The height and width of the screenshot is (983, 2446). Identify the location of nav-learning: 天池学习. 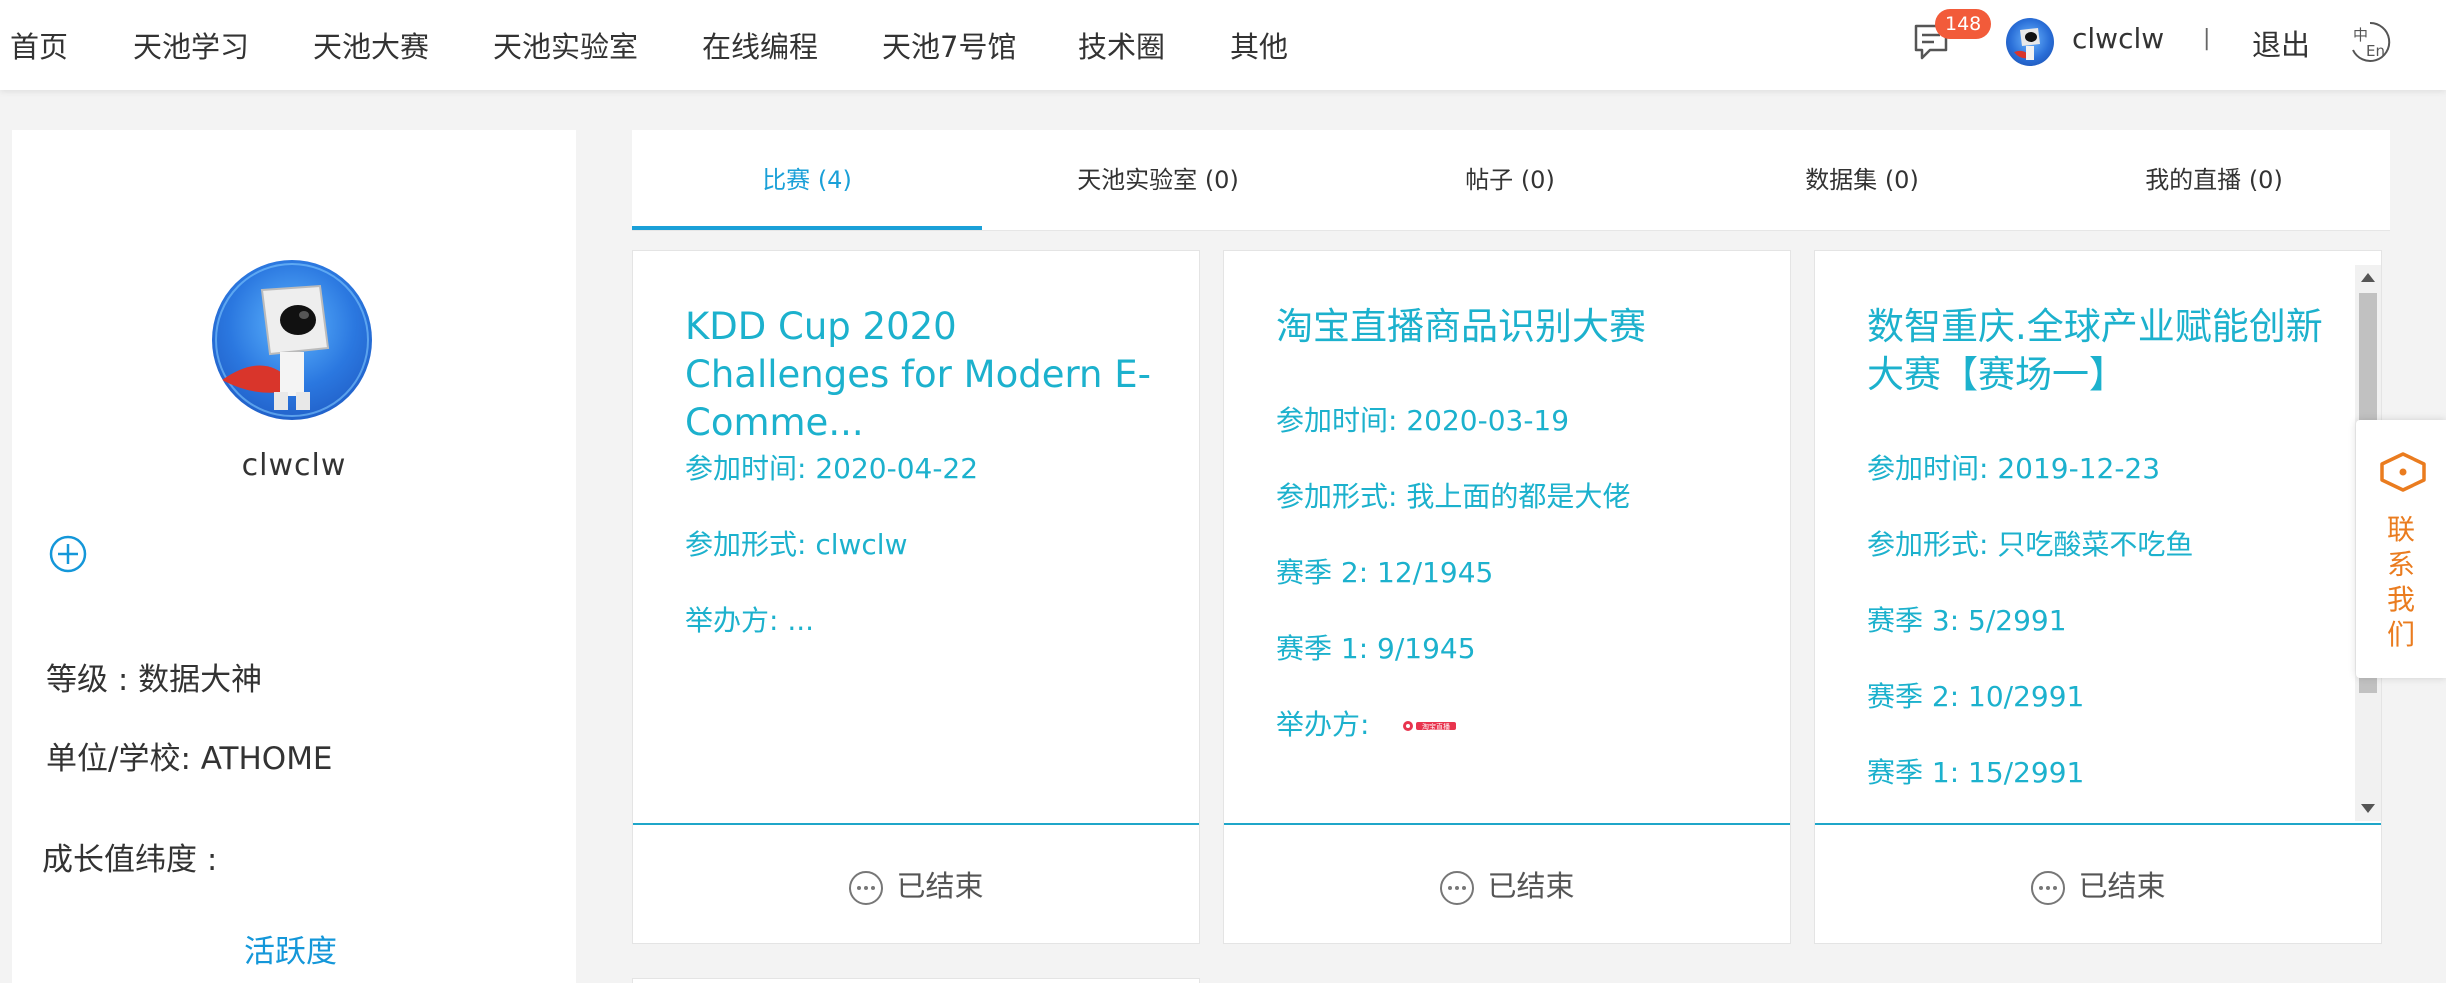
(191, 45).